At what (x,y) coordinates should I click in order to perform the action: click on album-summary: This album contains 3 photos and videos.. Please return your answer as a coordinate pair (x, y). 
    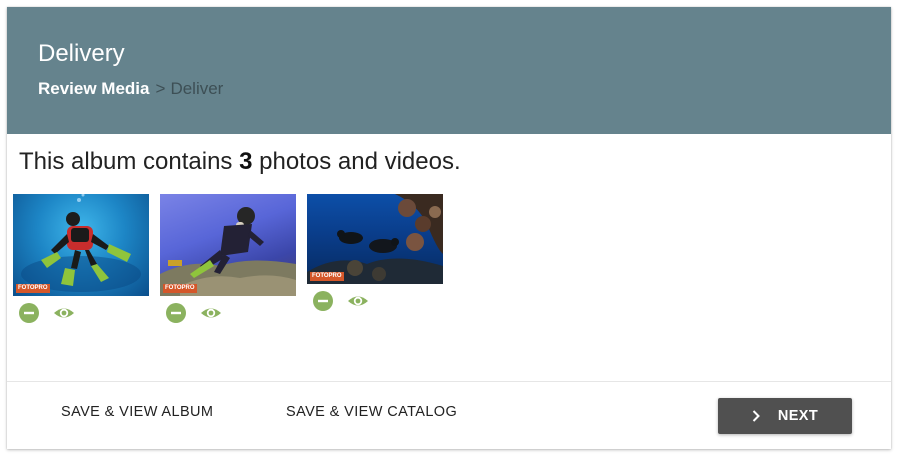
    Looking at the image, I should click on (240, 162).